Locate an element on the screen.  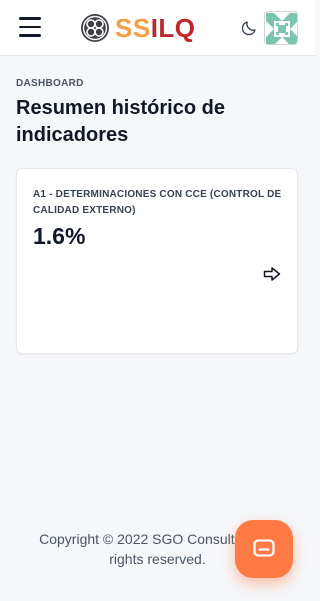
brand-logo: SSILQ is located at coordinates (138, 28).